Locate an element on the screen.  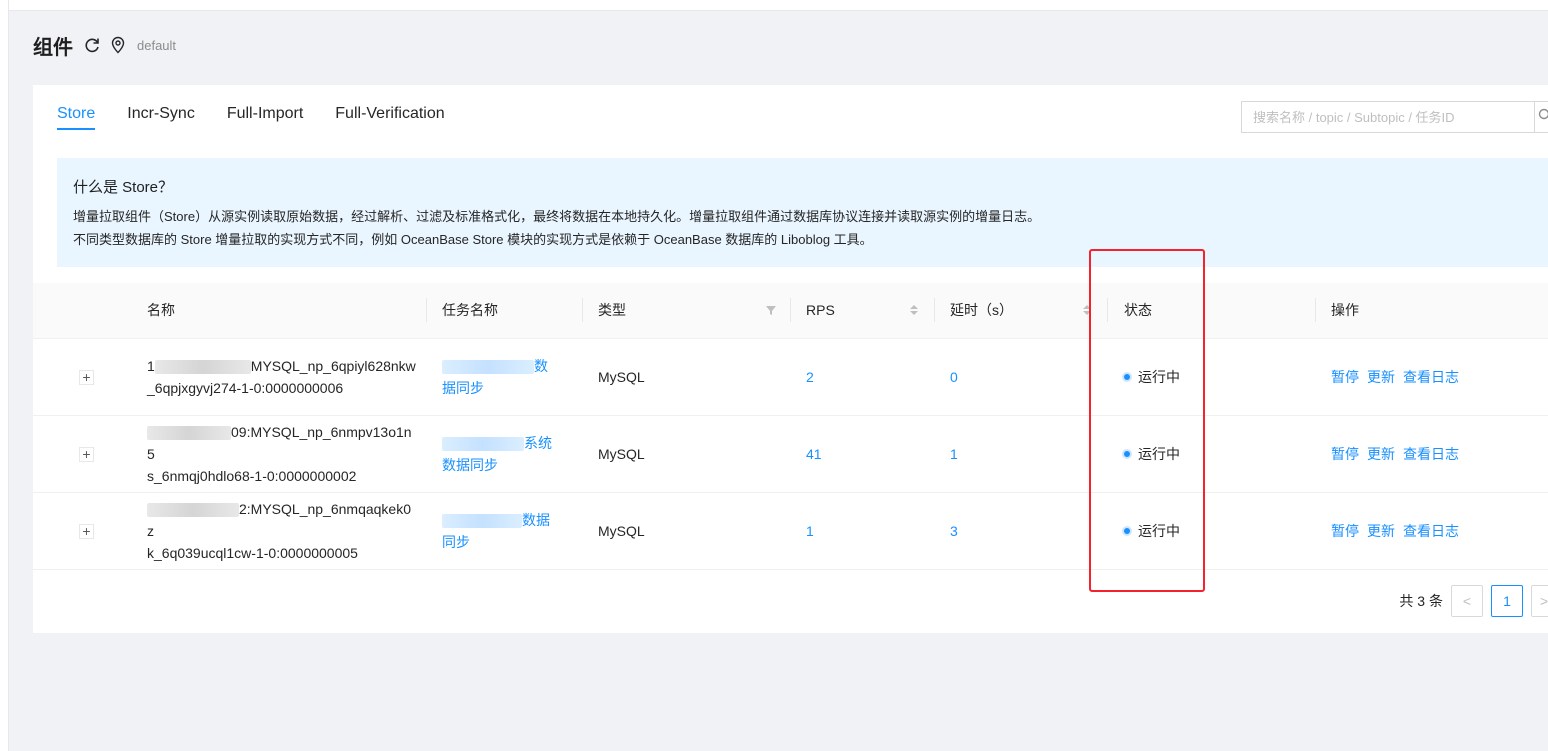
name-prefix: 1 is located at coordinates (151, 366).